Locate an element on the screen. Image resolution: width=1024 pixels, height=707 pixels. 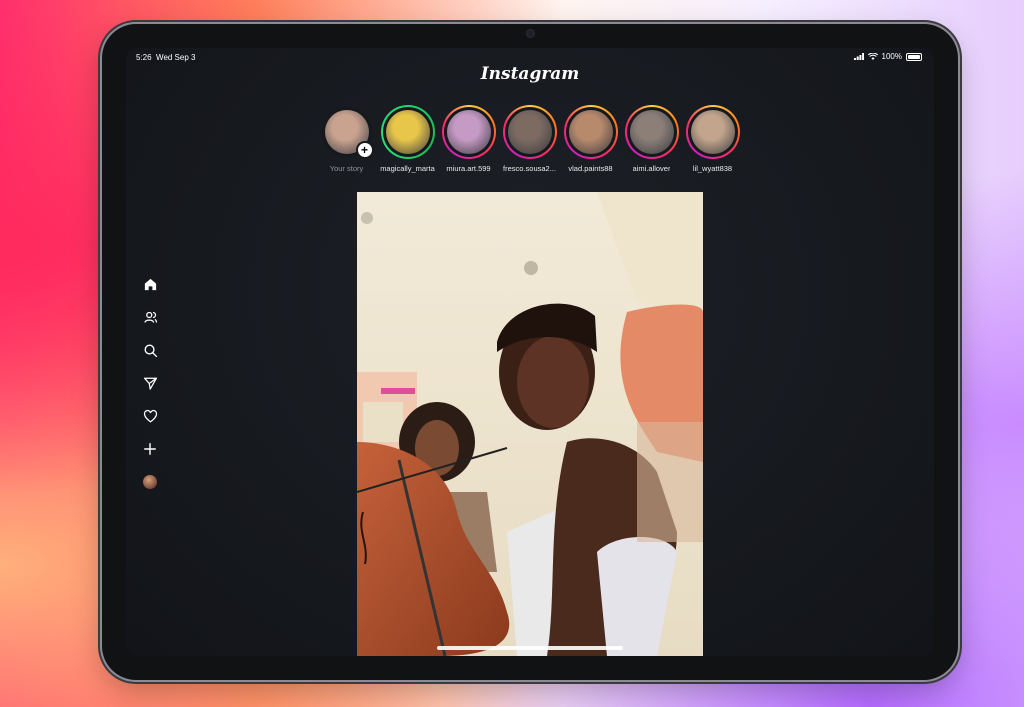
people-icon is located at coordinates (150, 317).